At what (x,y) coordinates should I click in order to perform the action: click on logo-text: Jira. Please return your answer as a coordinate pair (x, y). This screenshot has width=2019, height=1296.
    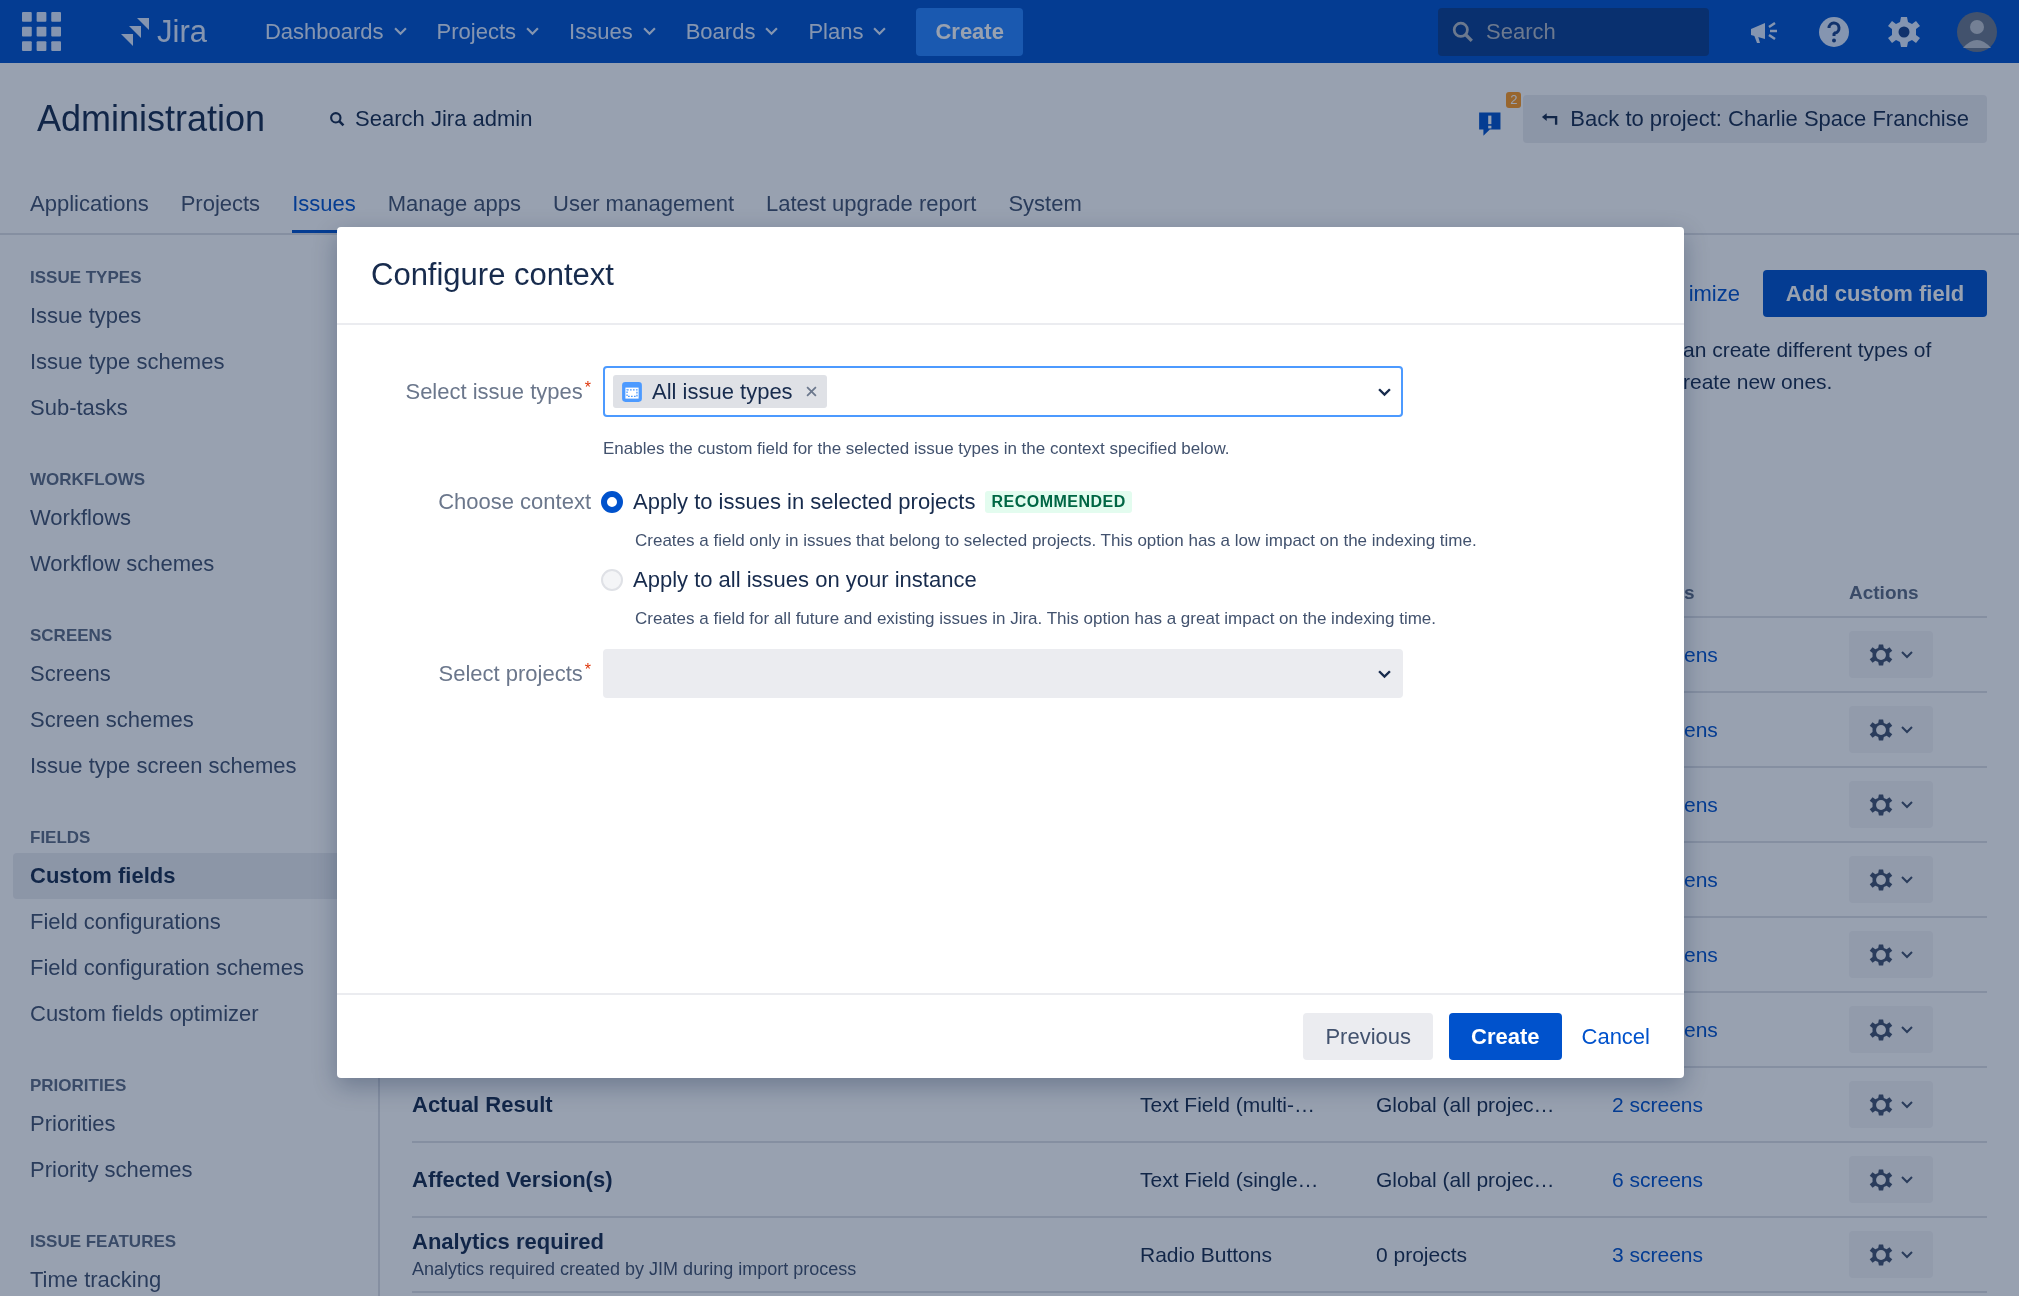
    Looking at the image, I should click on (182, 31).